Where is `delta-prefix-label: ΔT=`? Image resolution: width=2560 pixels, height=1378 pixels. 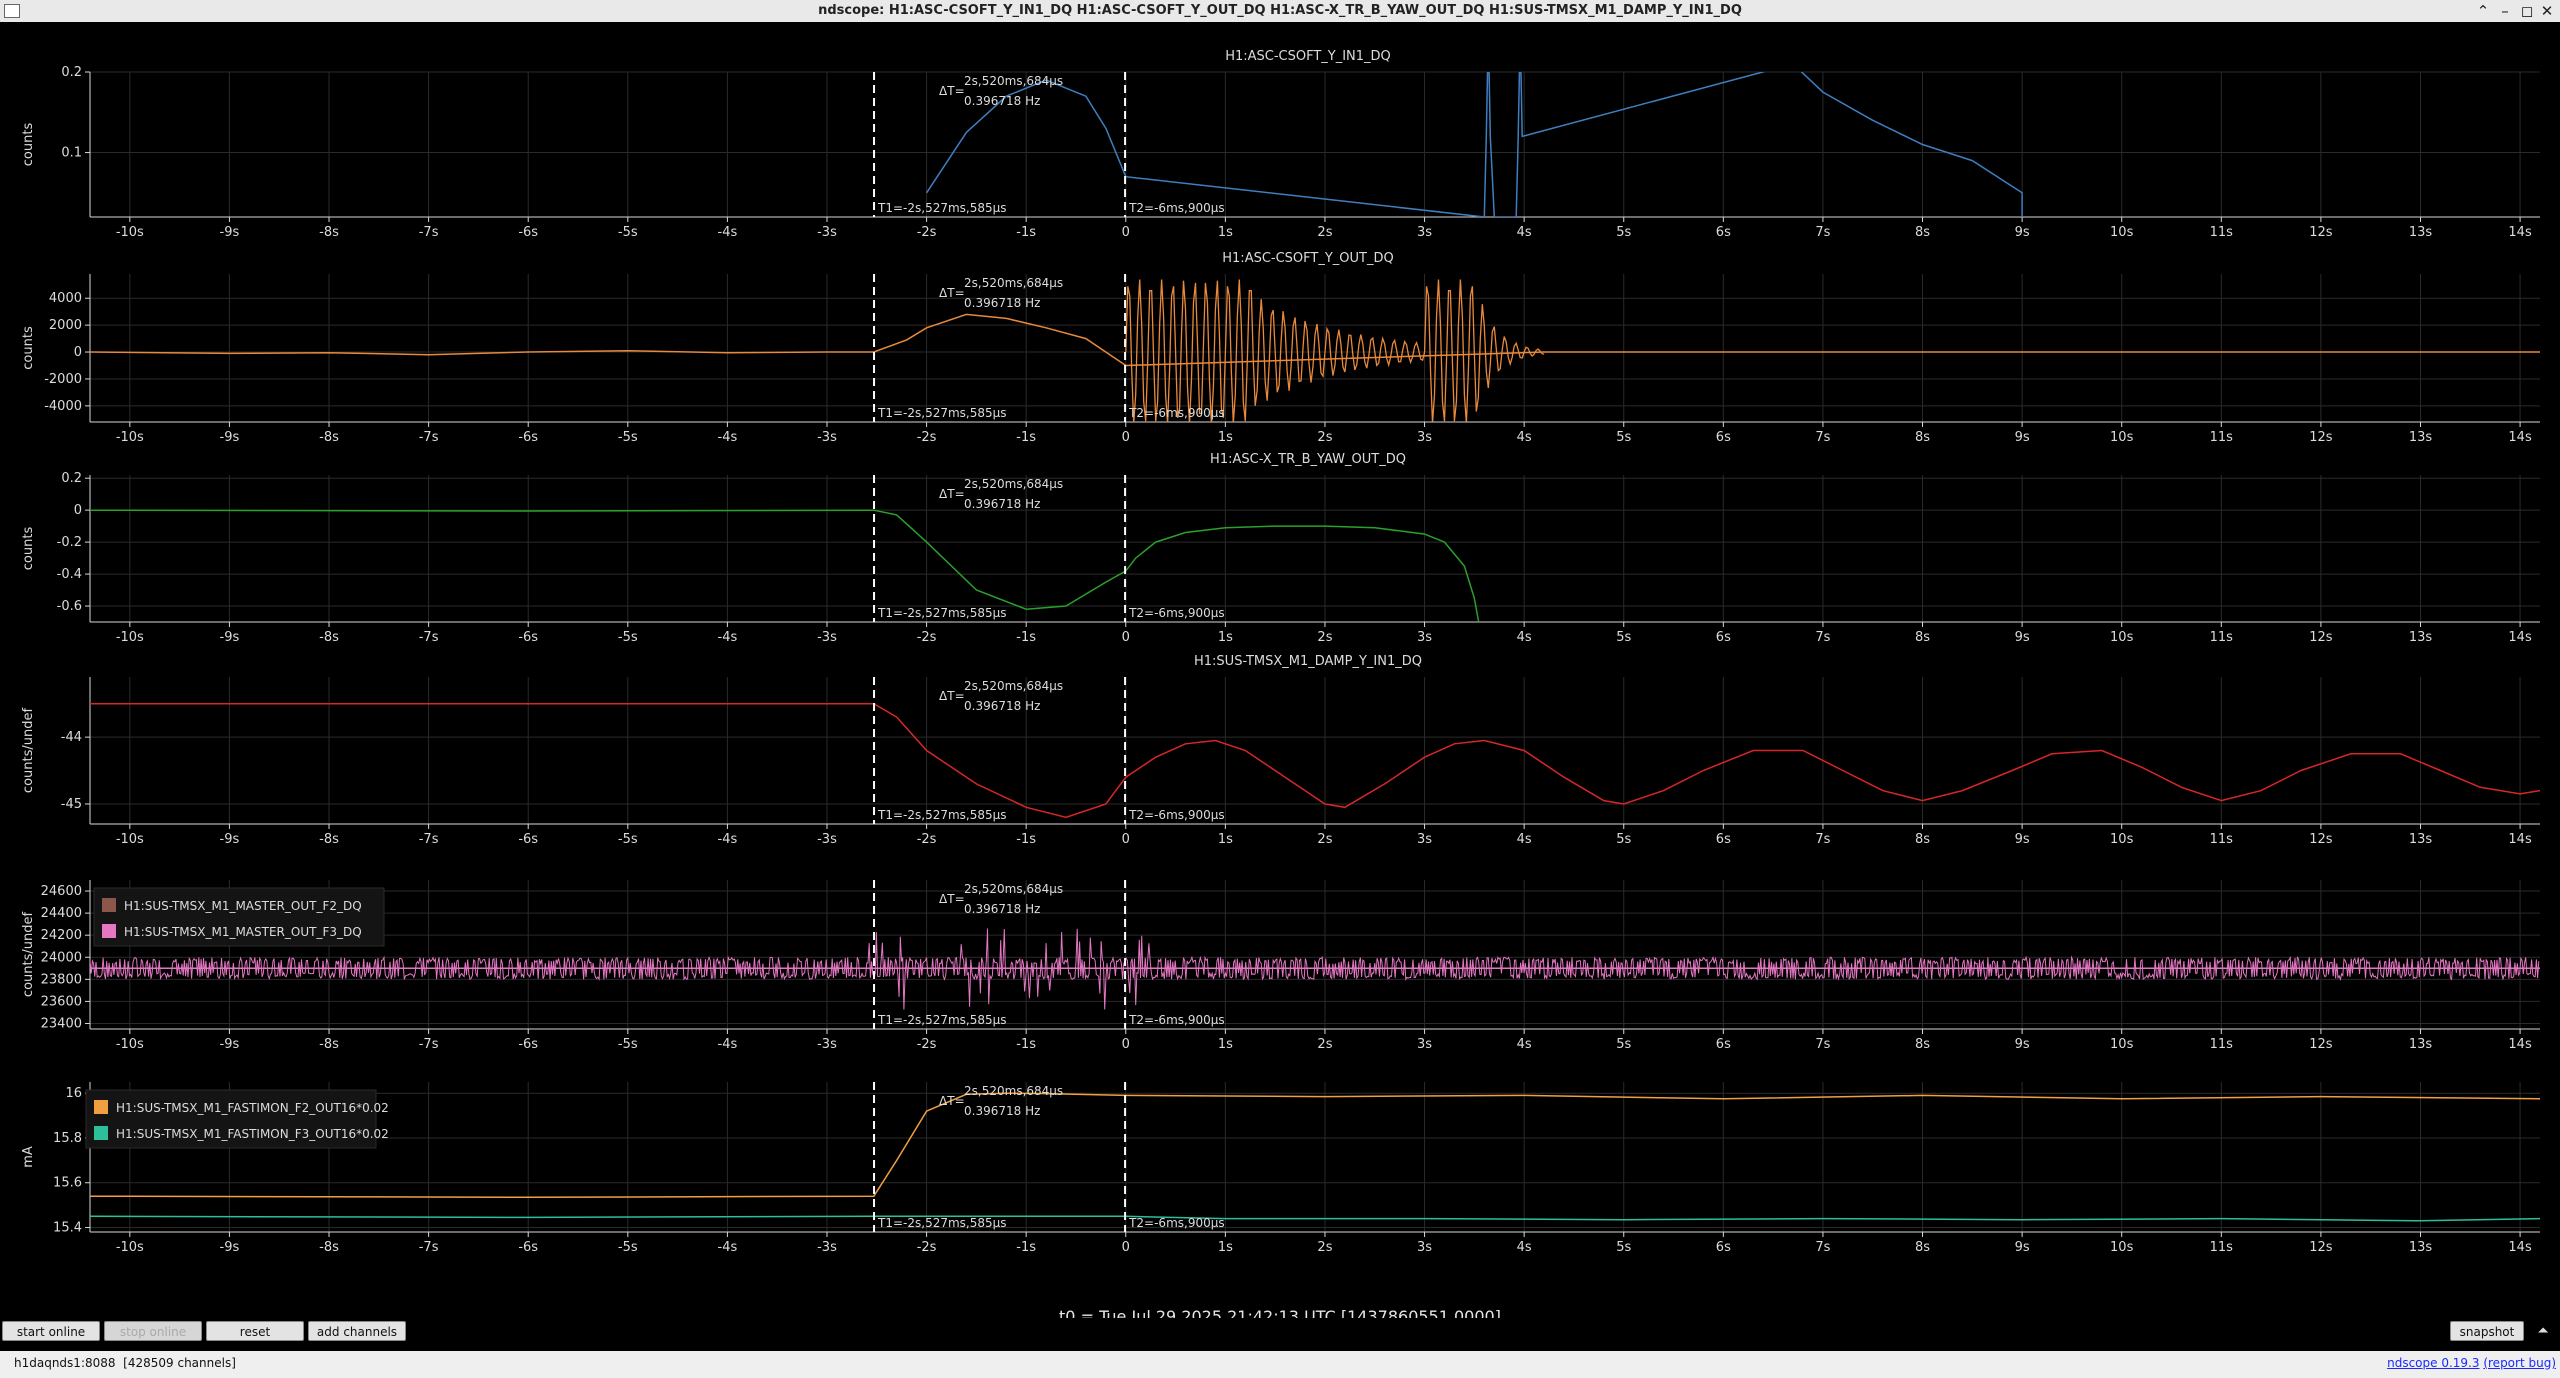 delta-prefix-label: ΔT= is located at coordinates (952, 494).